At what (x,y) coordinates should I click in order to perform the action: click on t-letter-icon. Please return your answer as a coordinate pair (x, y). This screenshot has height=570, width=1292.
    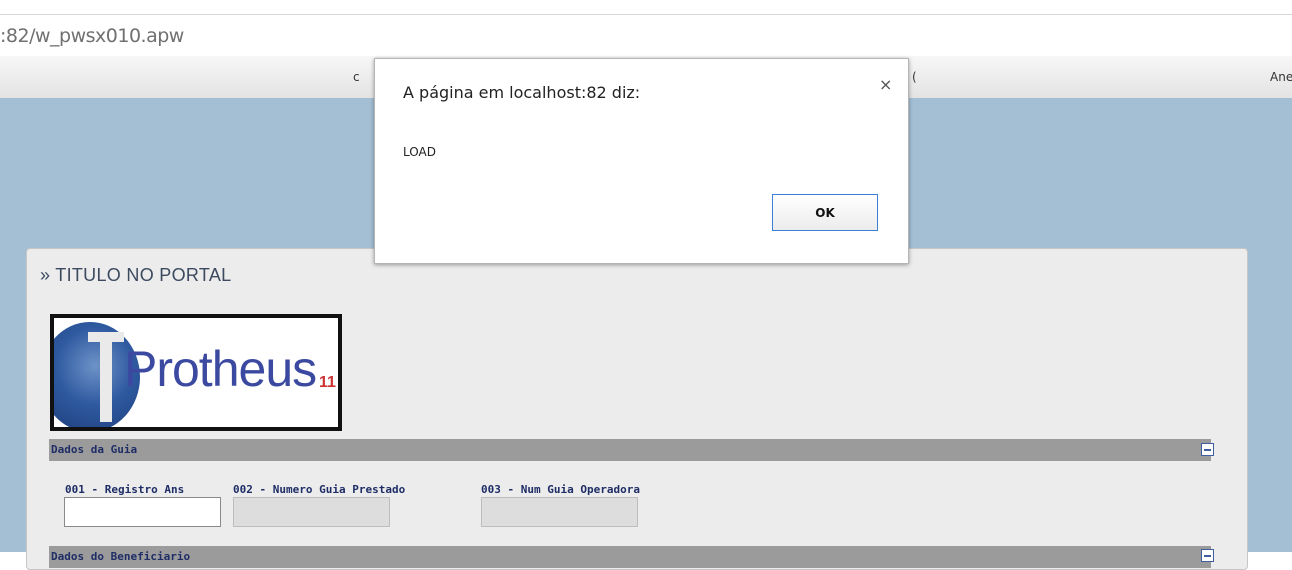
    Looking at the image, I should click on (106, 377).